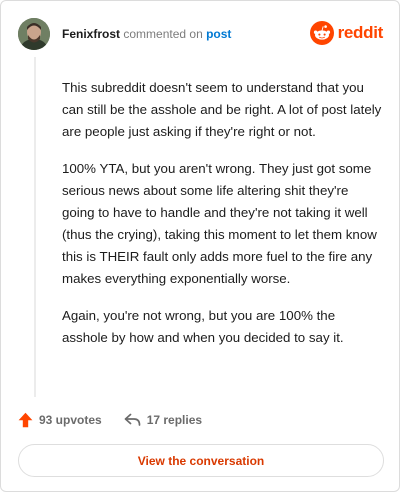 This screenshot has width=400, height=492. What do you see at coordinates (360, 32) in the screenshot?
I see `reddit-wordmark: reddit` at bounding box center [360, 32].